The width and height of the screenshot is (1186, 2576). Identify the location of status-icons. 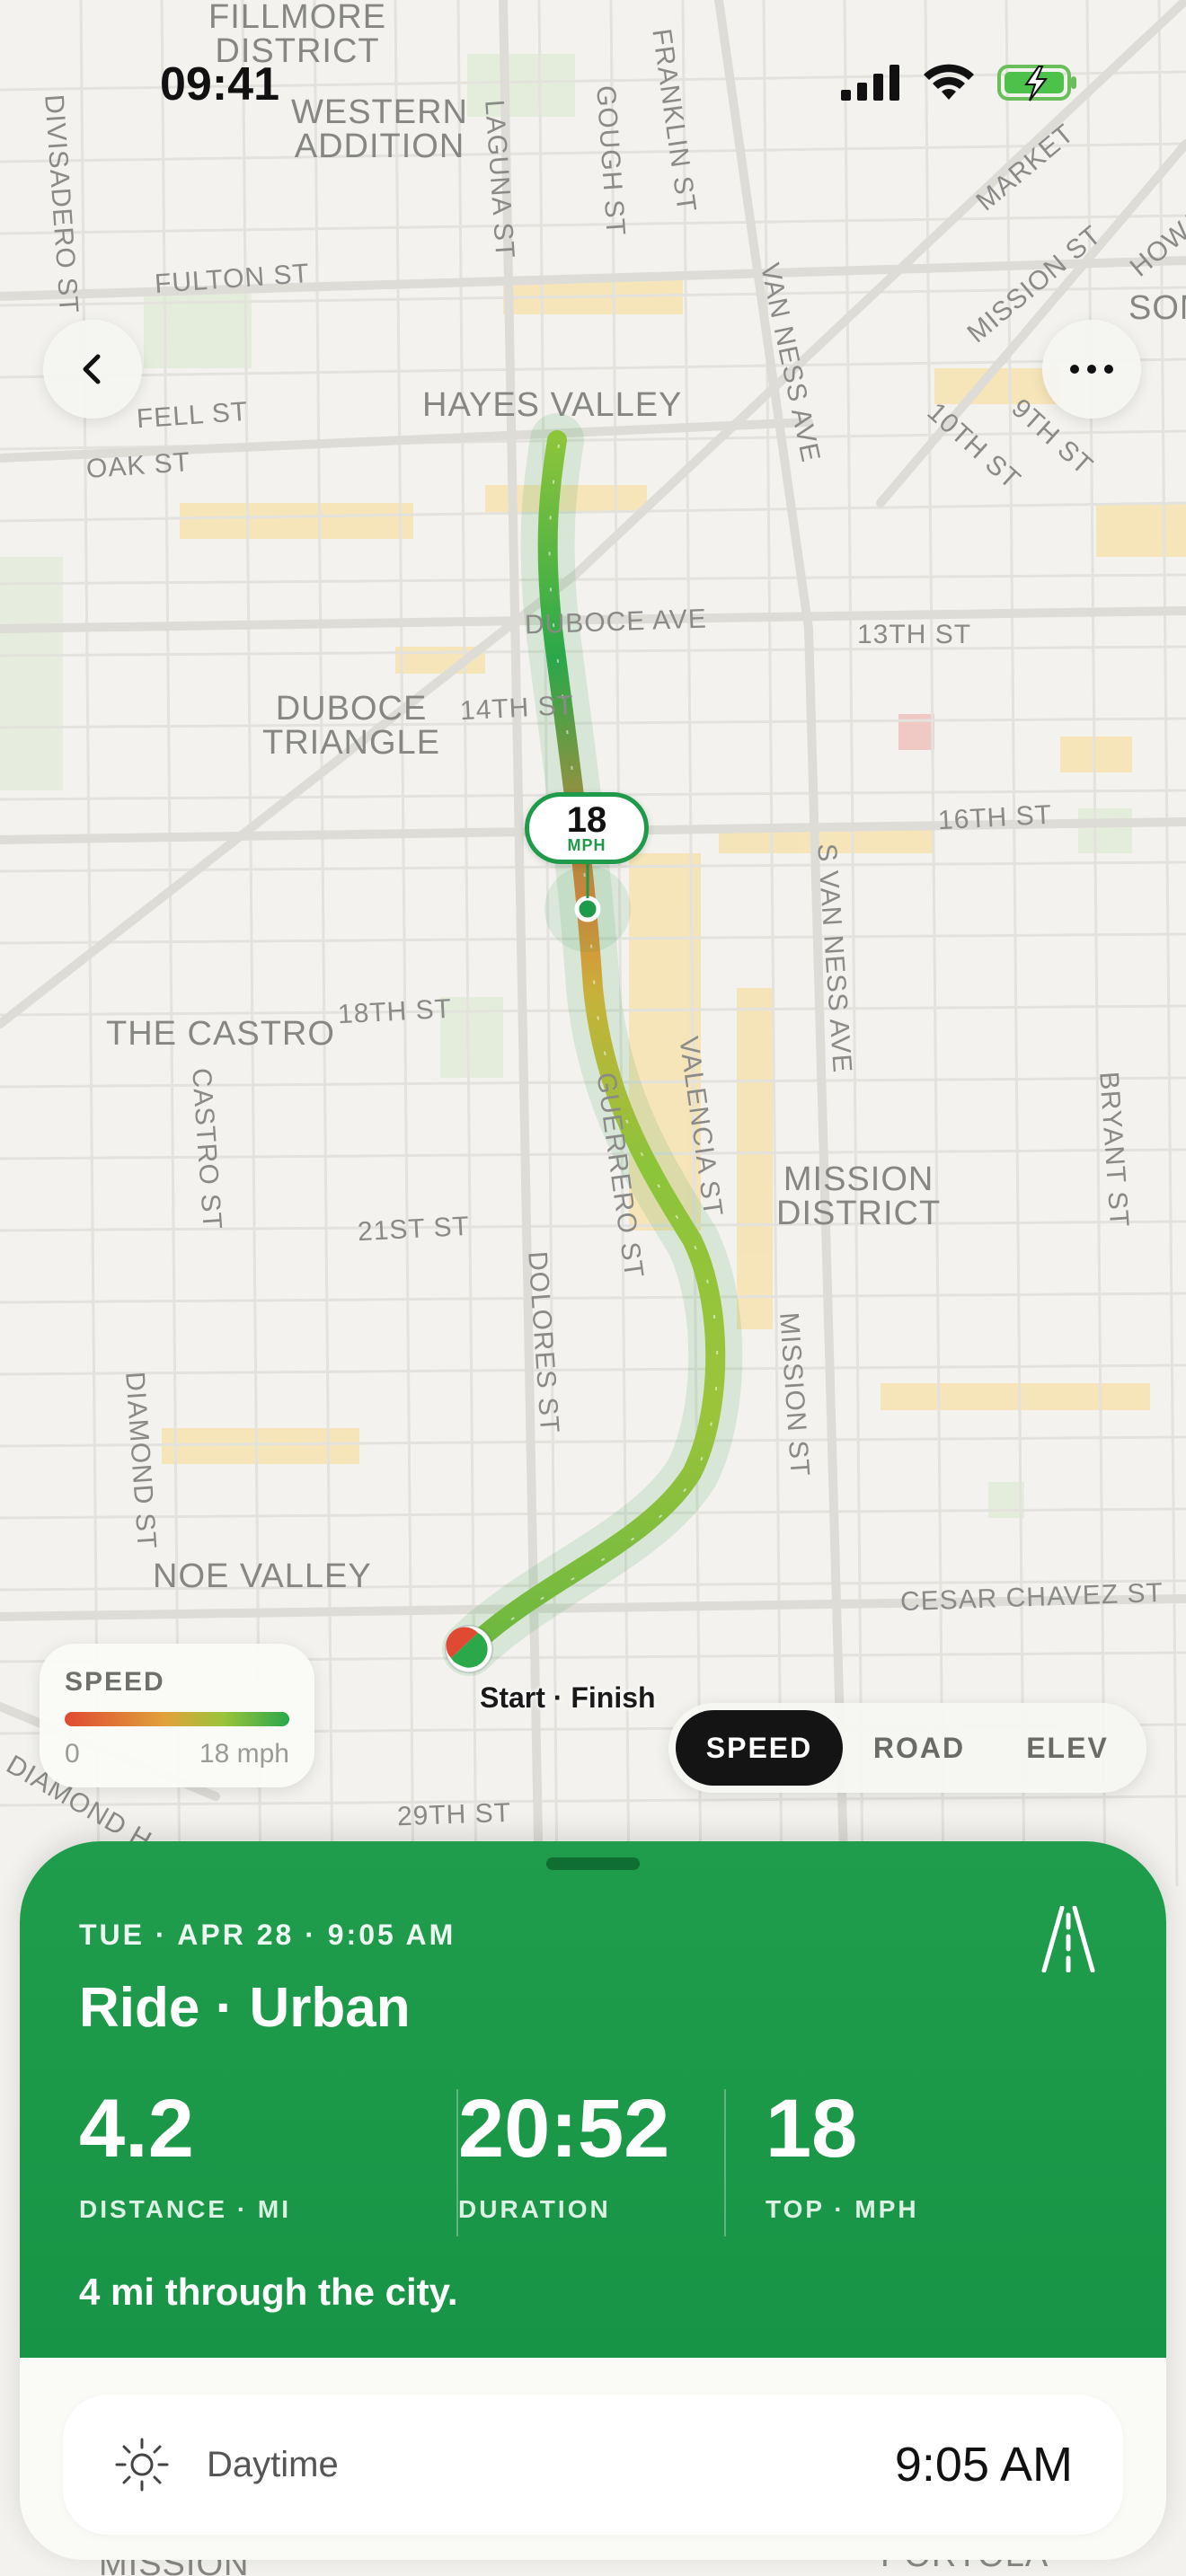
(959, 82).